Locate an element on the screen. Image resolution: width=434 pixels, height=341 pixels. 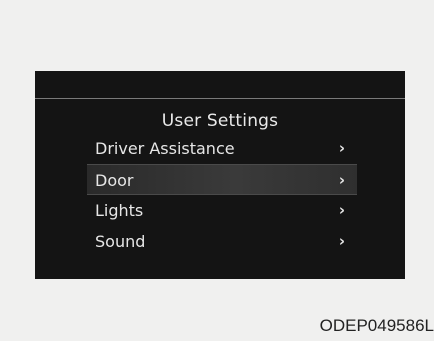
menu-item-driver-assistance: Driver Assistance › is located at coordinates (222, 148).